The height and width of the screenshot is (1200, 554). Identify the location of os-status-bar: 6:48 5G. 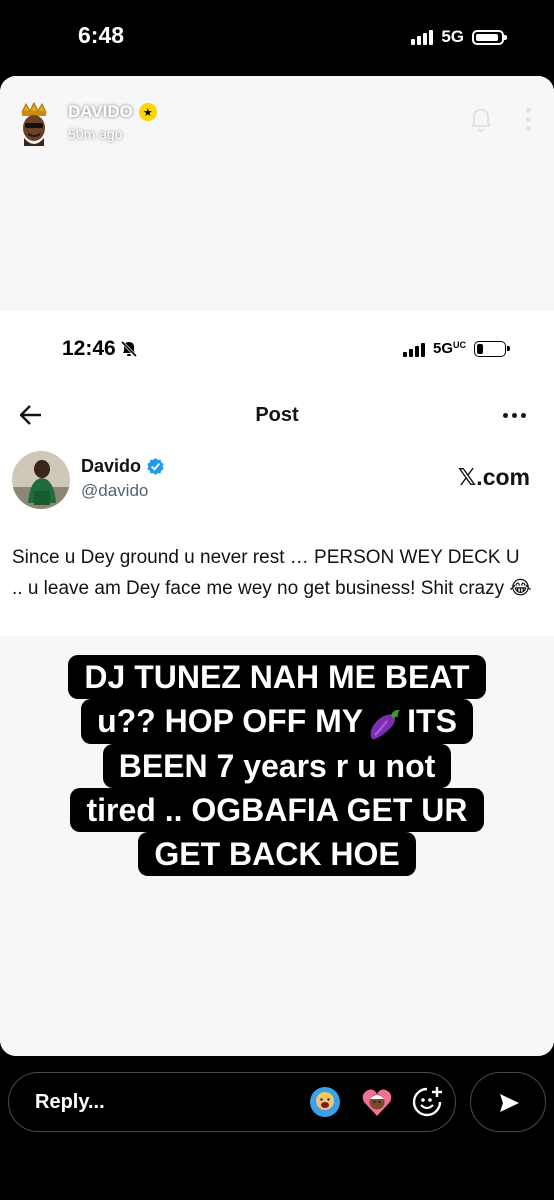
(277, 38).